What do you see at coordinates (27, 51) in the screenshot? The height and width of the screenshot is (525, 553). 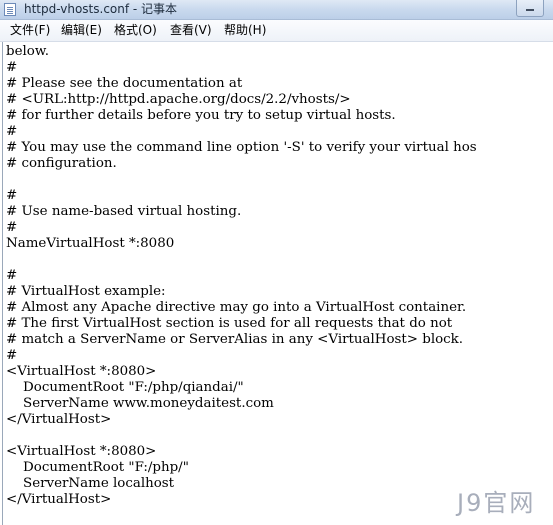 I see `editor-line: below.` at bounding box center [27, 51].